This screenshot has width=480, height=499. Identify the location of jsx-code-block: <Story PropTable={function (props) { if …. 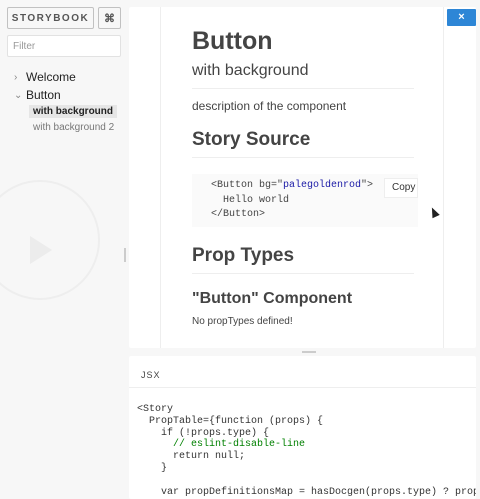
(306, 451).